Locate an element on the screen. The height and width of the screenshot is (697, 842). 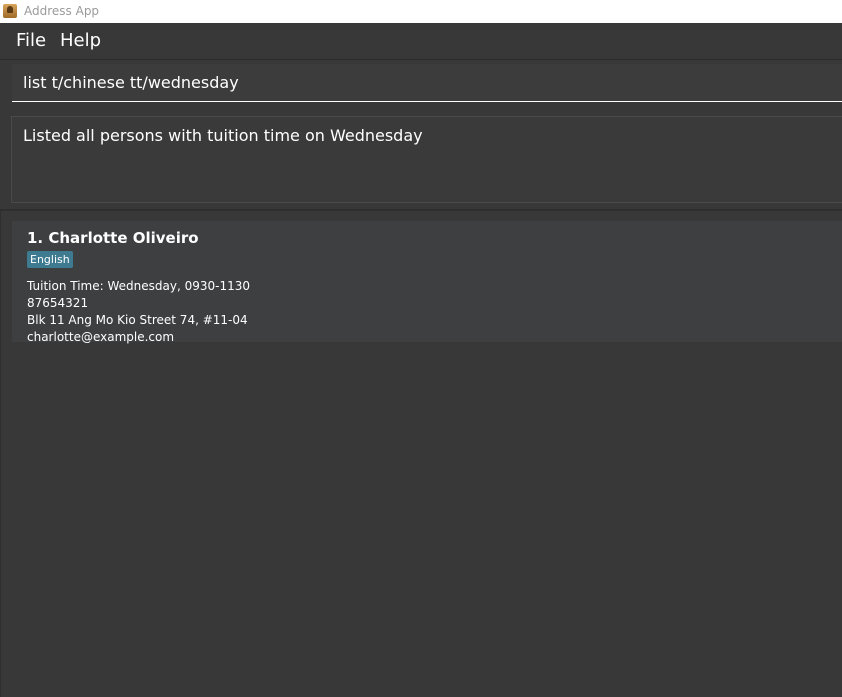
title-bar: Address App is located at coordinates (421, 12).